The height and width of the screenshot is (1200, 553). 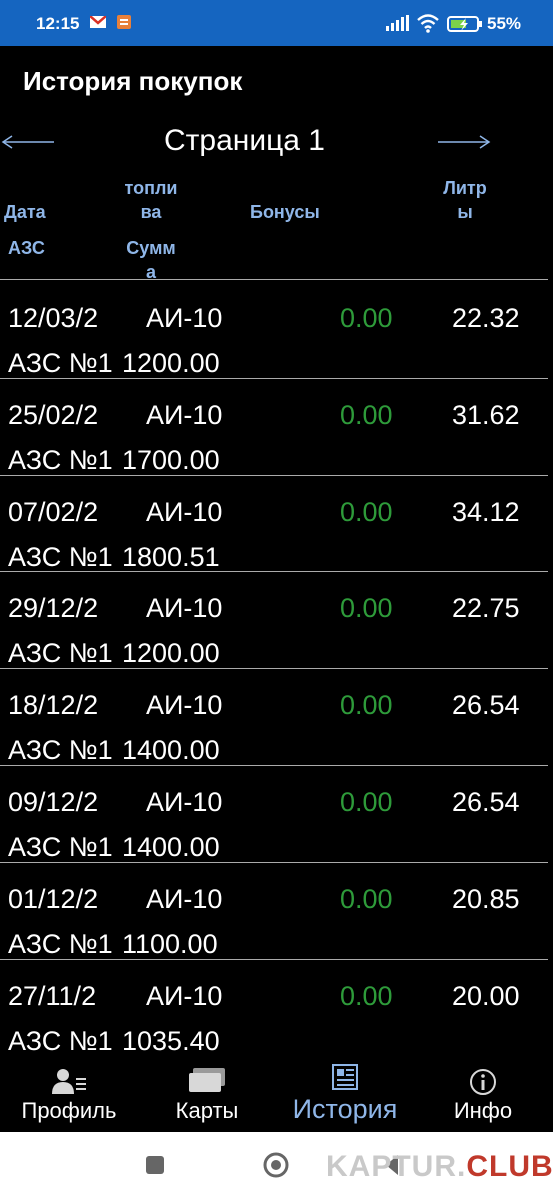 I want to click on purchase-date: 27/11/2, so click(x=52, y=995).